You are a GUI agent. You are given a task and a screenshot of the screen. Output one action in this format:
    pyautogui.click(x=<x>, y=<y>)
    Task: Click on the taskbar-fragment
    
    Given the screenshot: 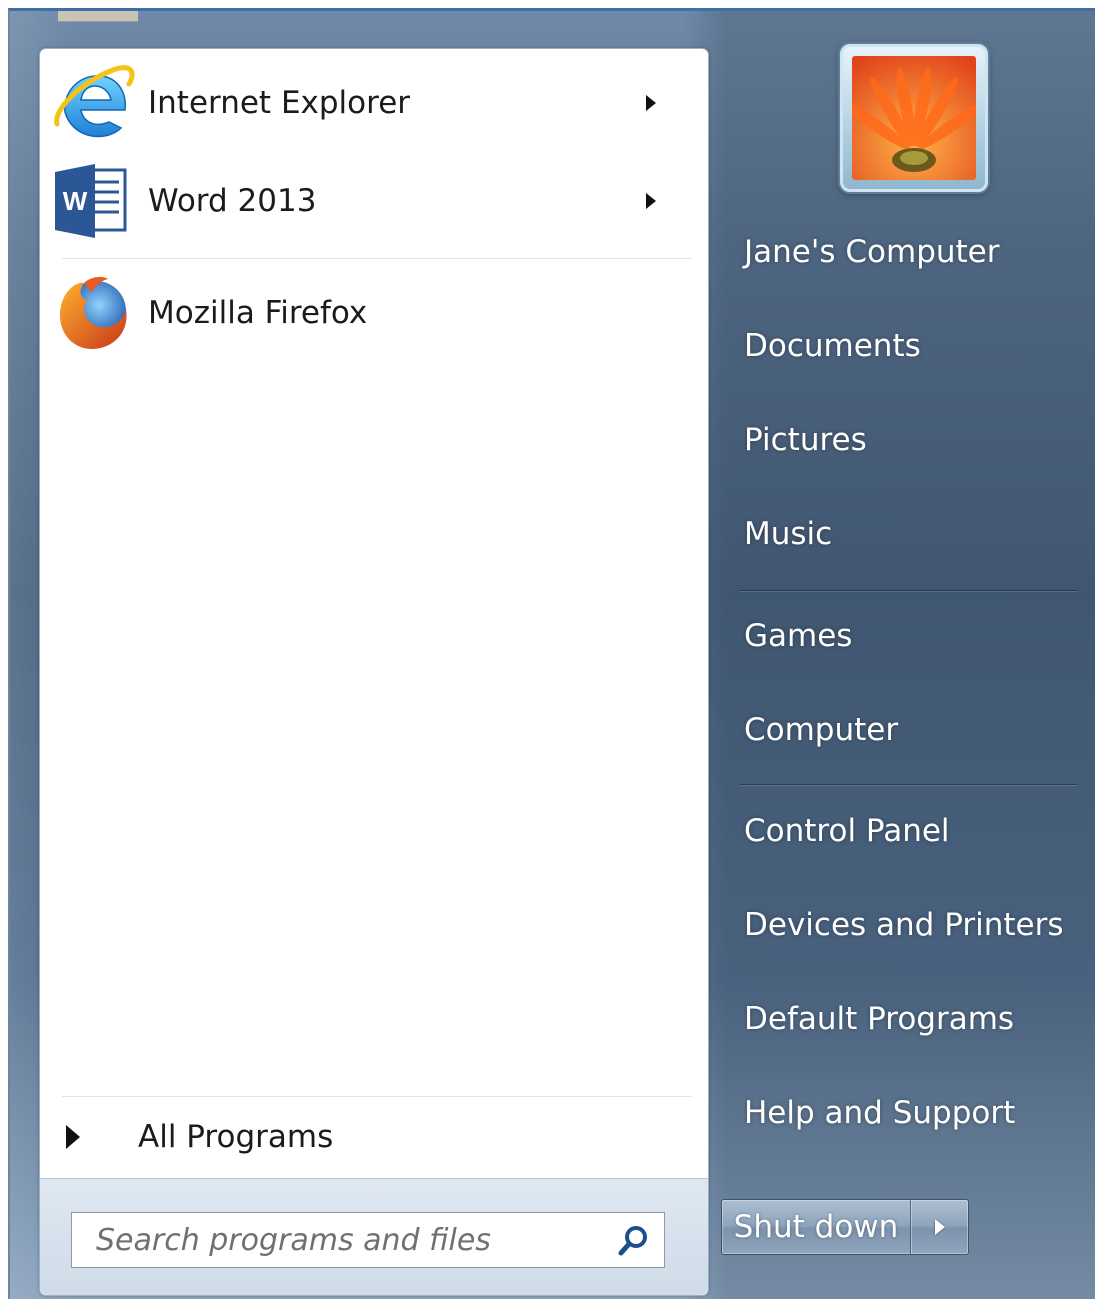 What is the action you would take?
    pyautogui.click(x=98, y=16)
    